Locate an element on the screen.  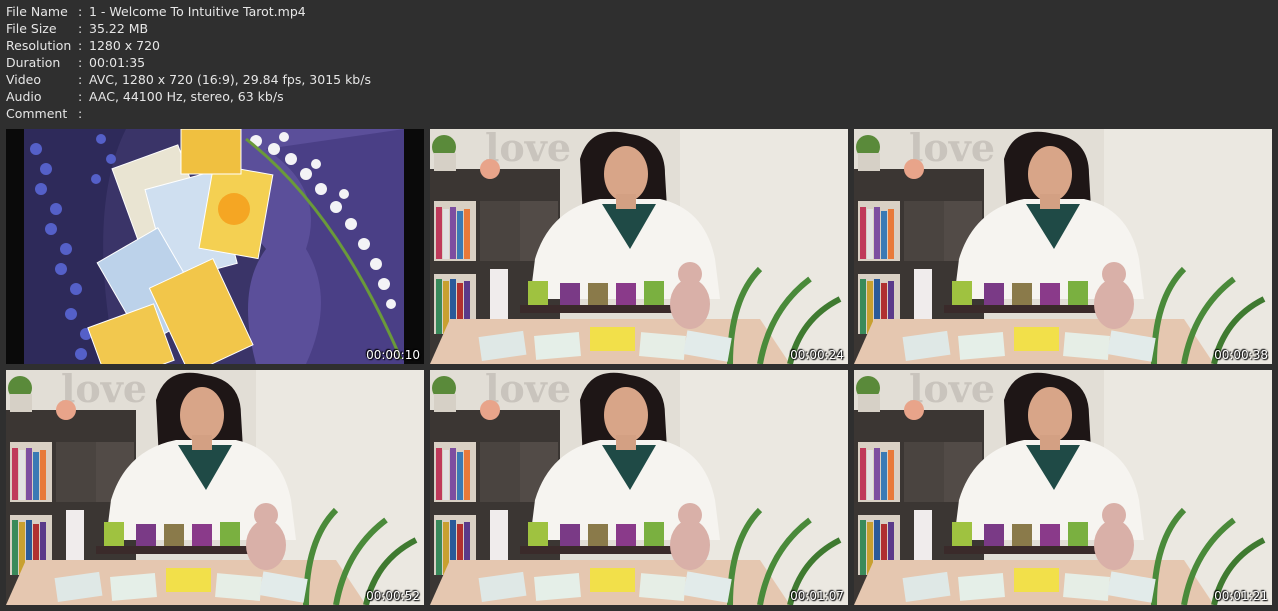
info-label: File Size is located at coordinates (31, 28).